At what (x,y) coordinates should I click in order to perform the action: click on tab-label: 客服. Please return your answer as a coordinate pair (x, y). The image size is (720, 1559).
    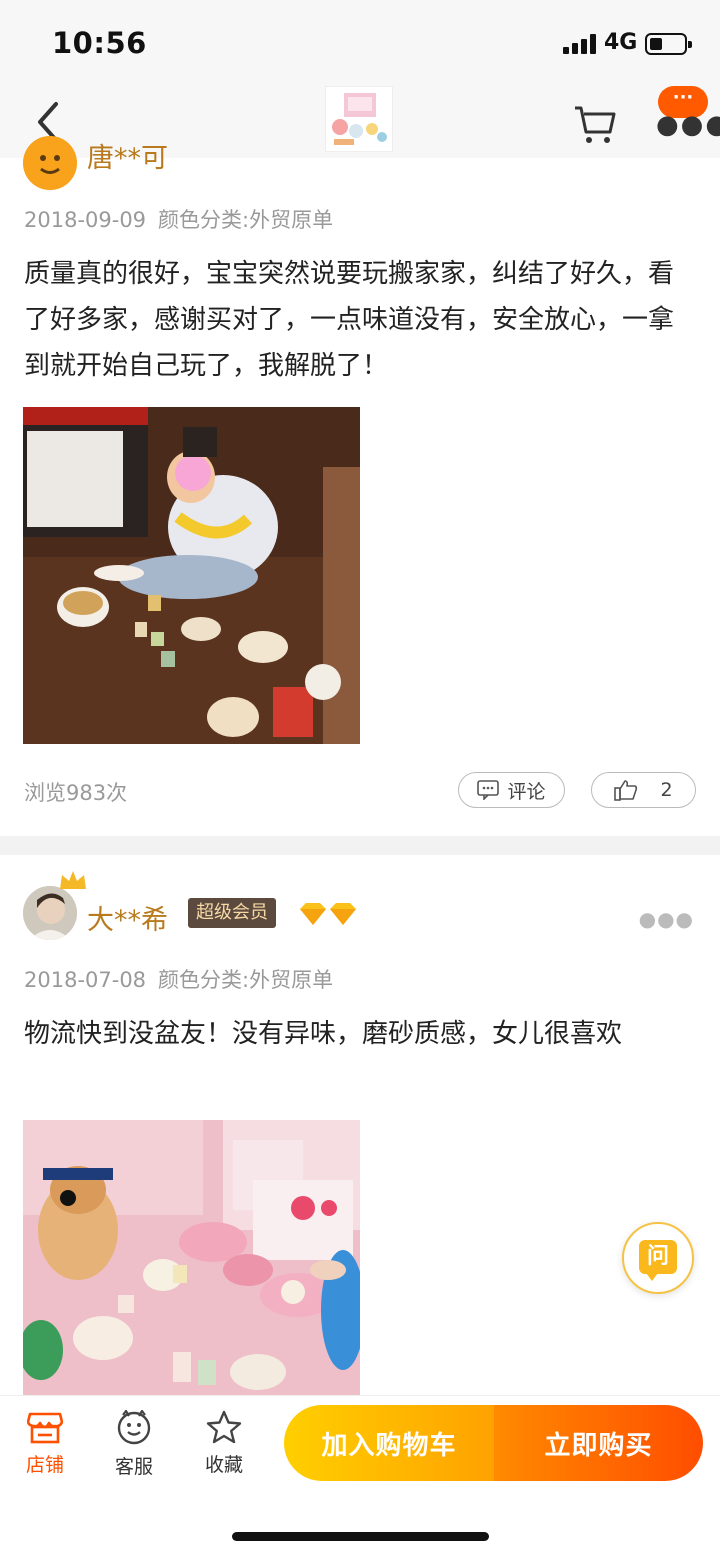
    Looking at the image, I should click on (133, 1467).